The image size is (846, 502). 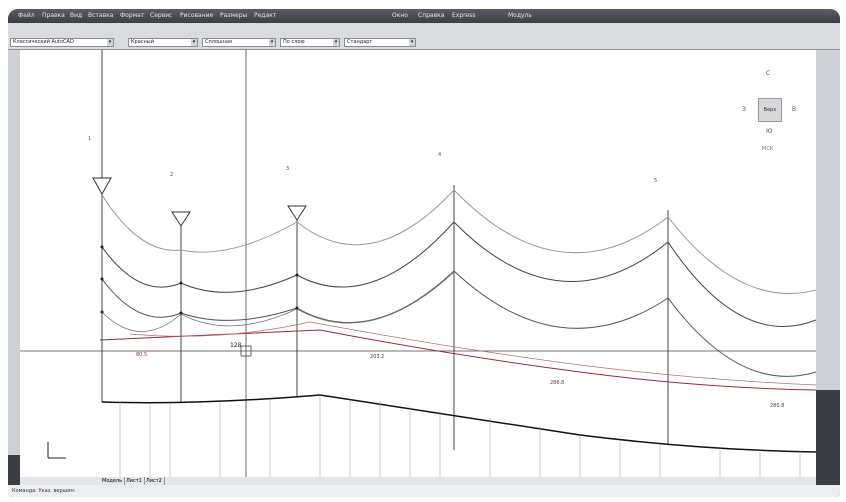 What do you see at coordinates (770, 110) in the screenshot?
I see `viewcube-top-face: Верх` at bounding box center [770, 110].